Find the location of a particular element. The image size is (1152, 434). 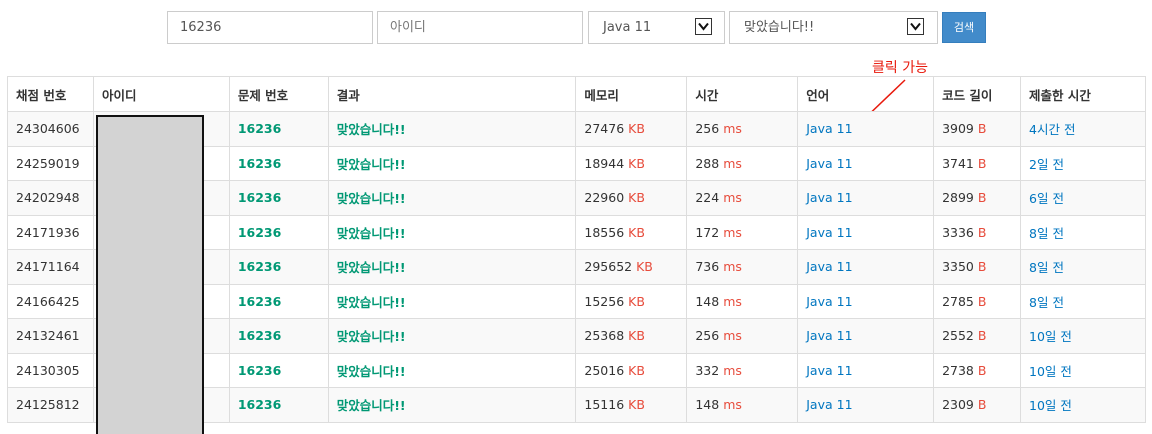

code-length-cell: 2899 B is located at coordinates (977, 198).